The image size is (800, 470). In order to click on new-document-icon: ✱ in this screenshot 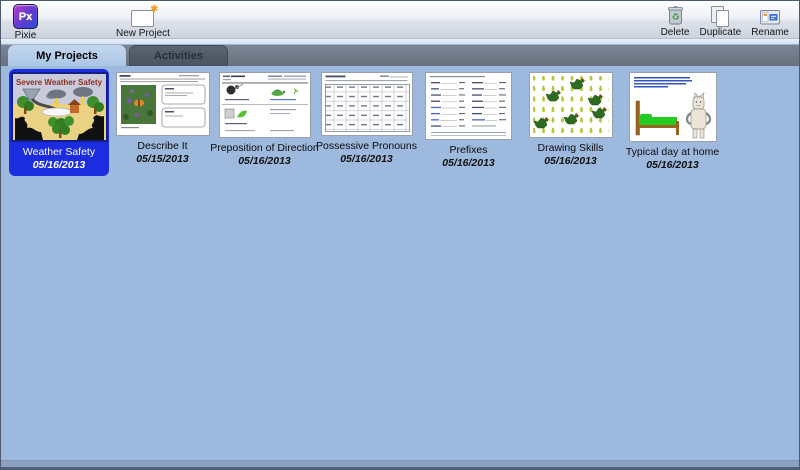, I will do `click(144, 16)`.